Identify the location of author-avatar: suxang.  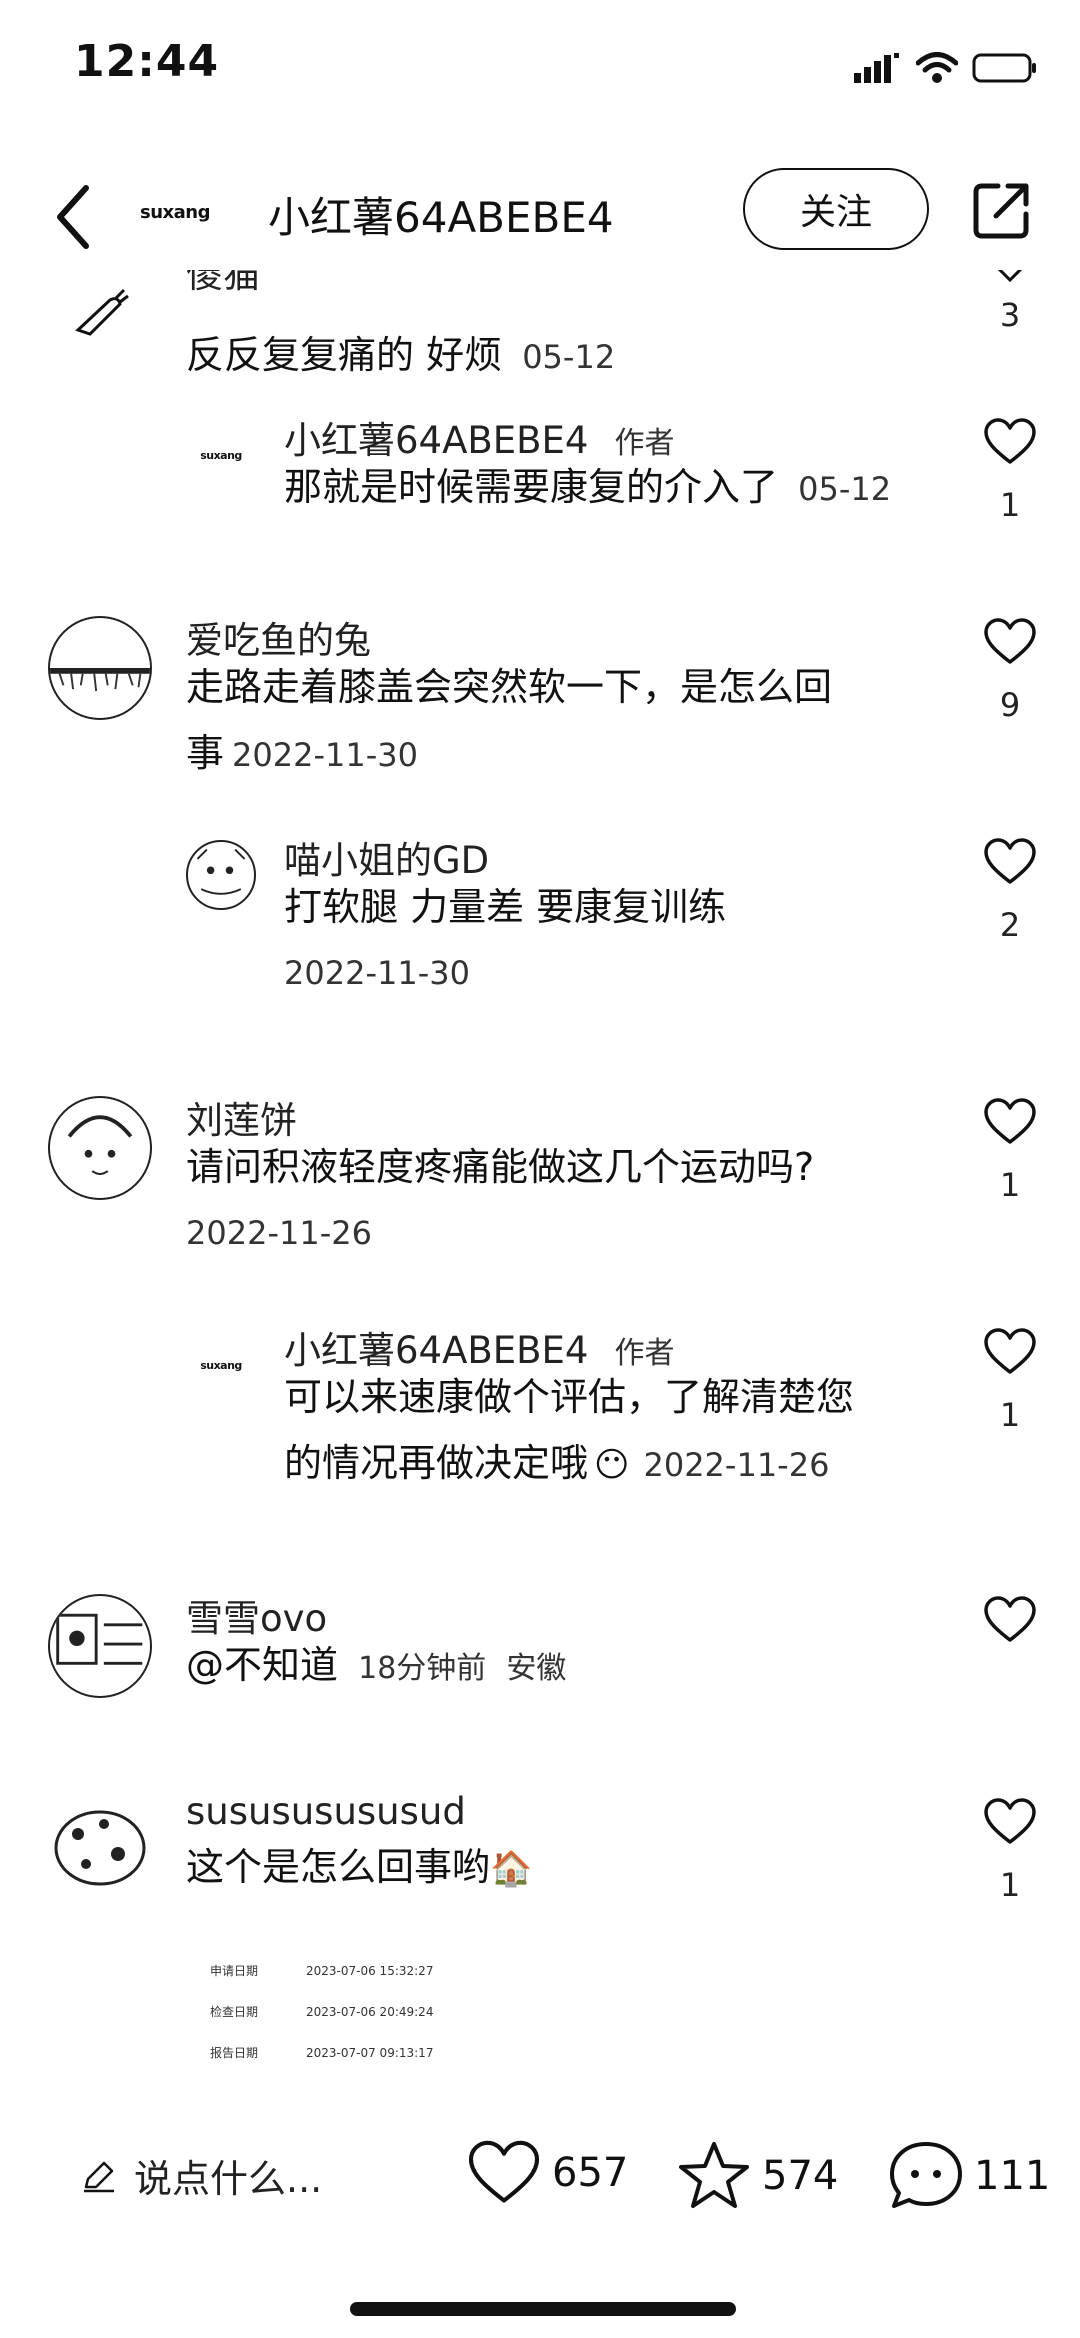
(175, 212).